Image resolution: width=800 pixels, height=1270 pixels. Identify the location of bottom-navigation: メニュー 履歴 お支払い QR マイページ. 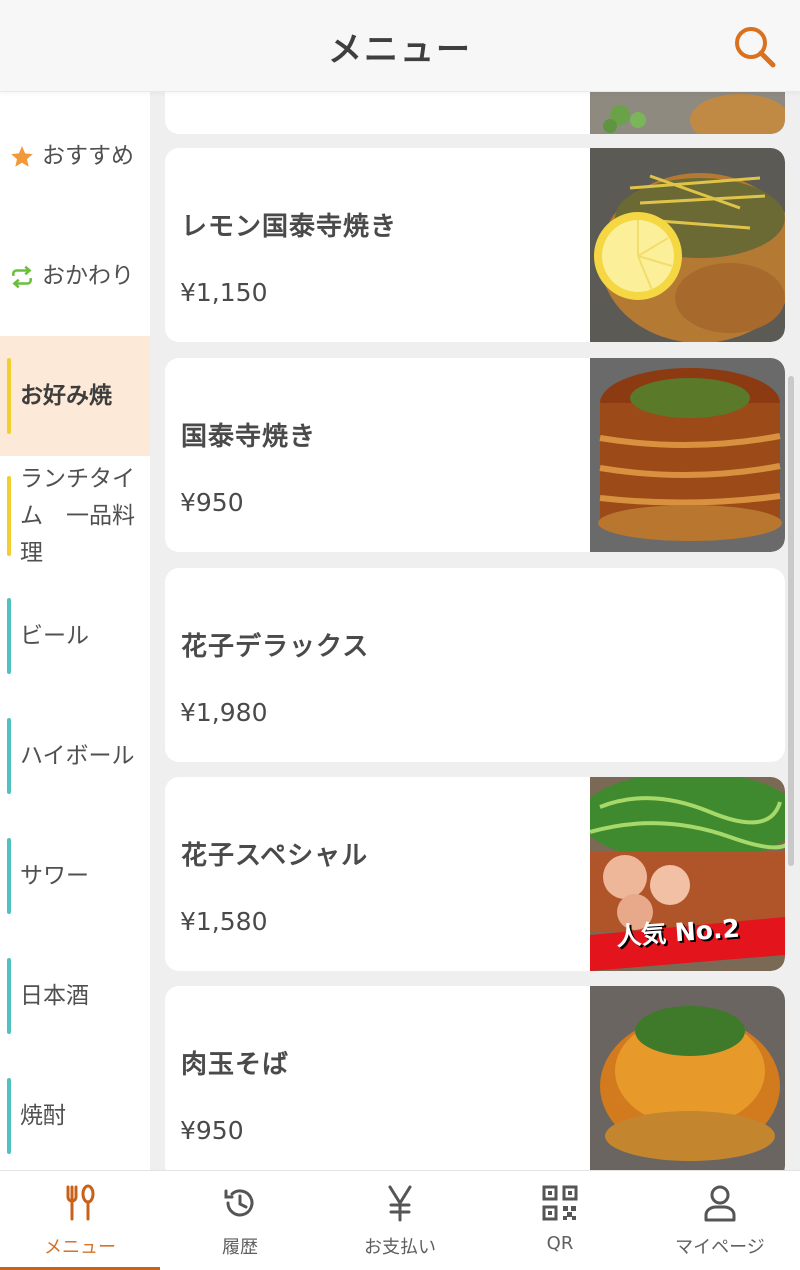
(400, 1220).